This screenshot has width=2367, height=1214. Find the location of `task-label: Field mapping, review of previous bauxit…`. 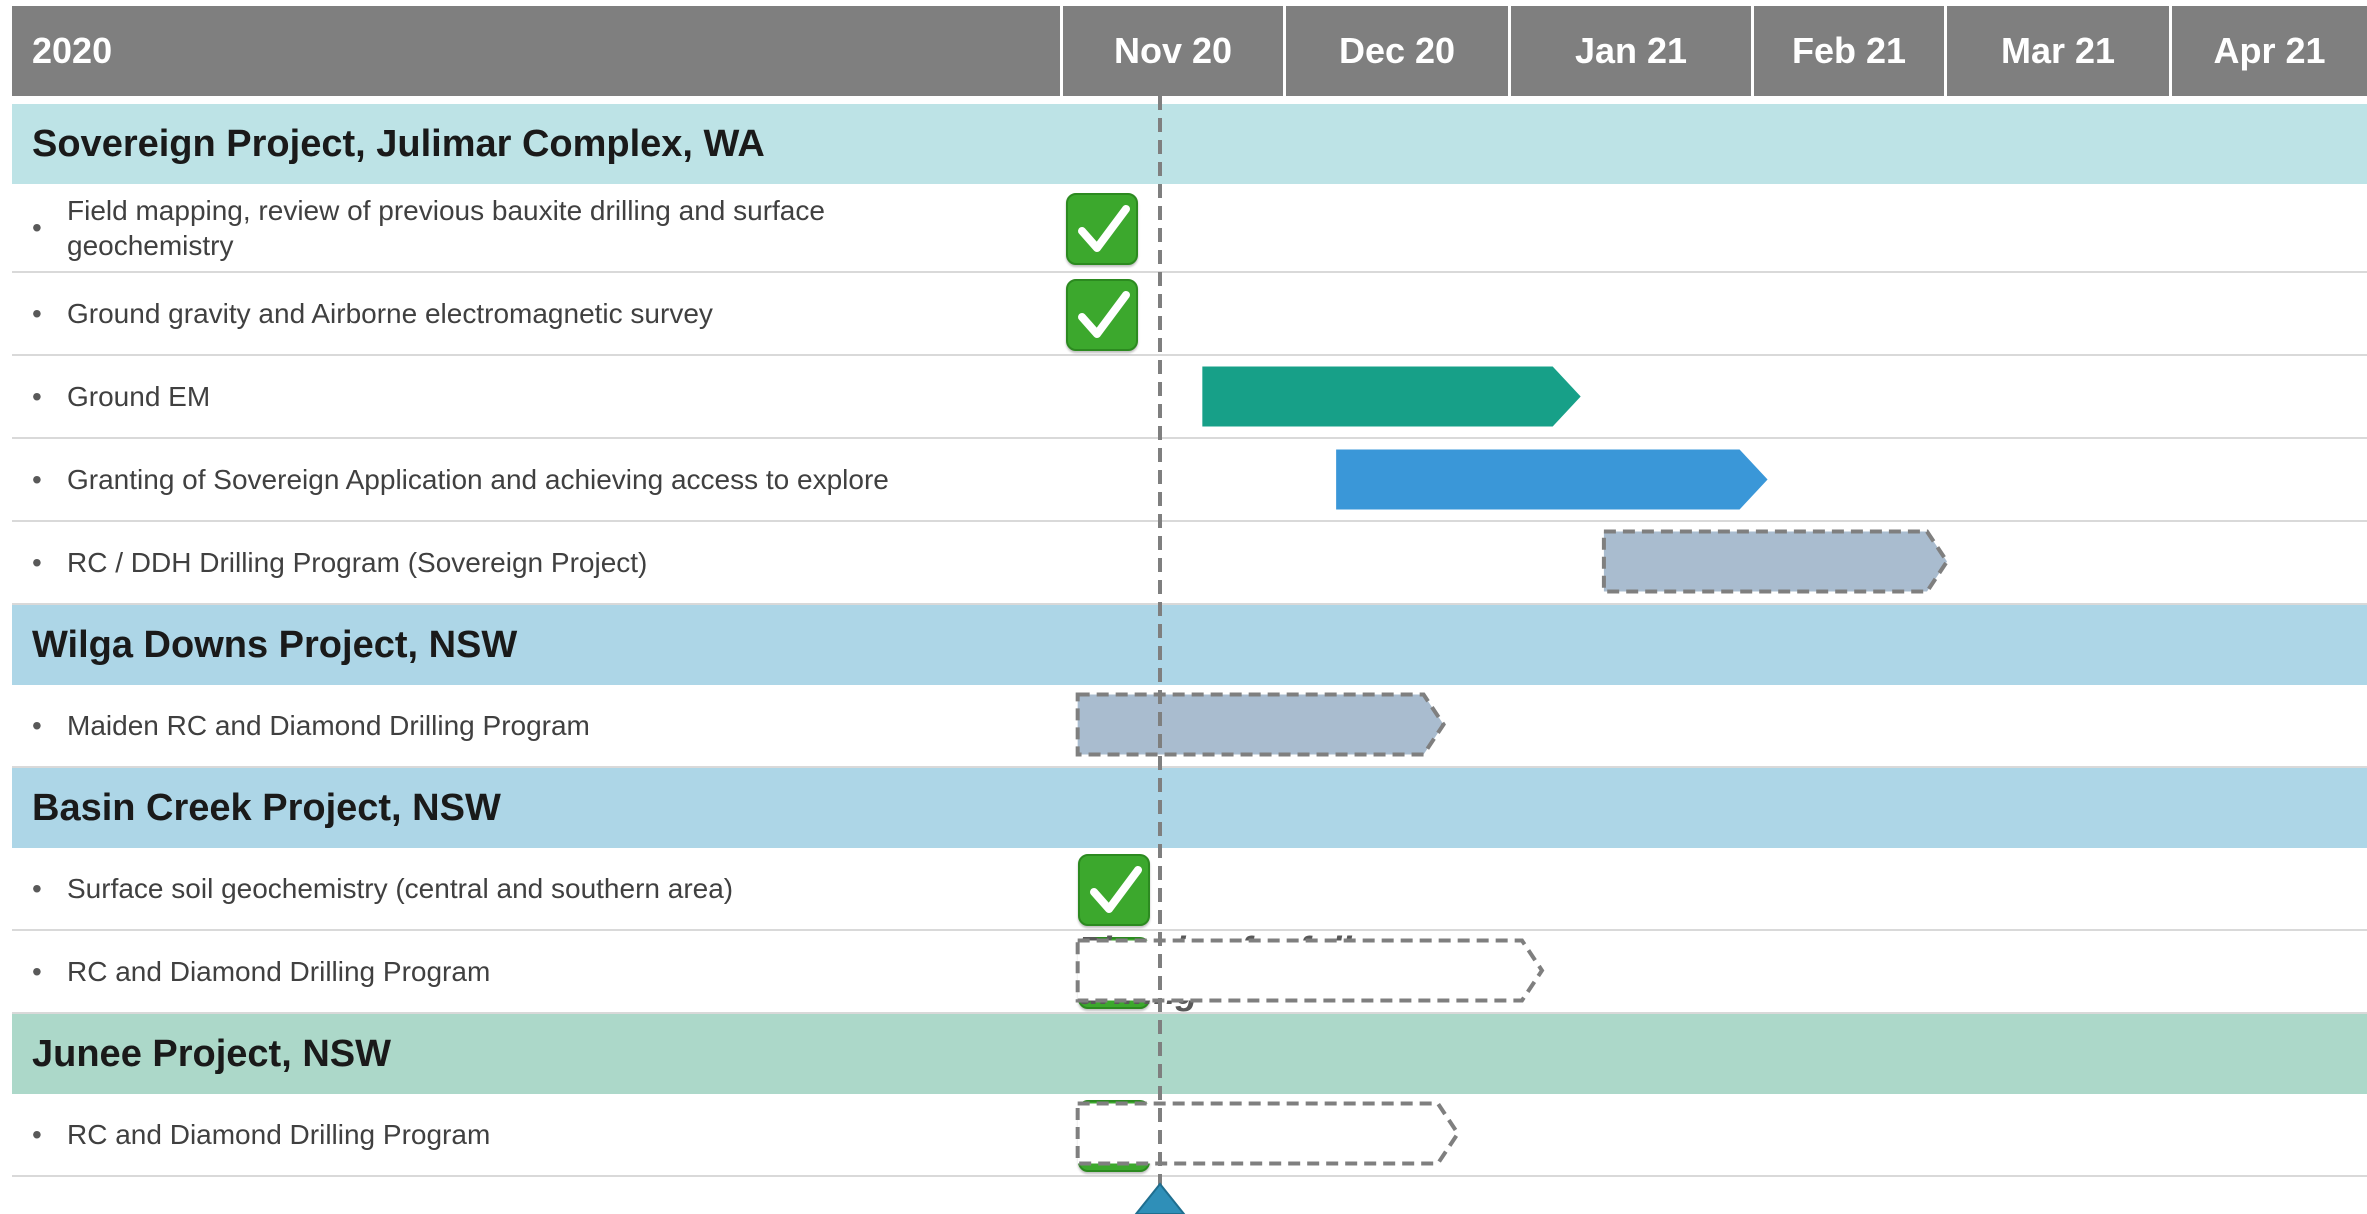

task-label: Field mapping, review of previous bauxit… is located at coordinates (446, 227).